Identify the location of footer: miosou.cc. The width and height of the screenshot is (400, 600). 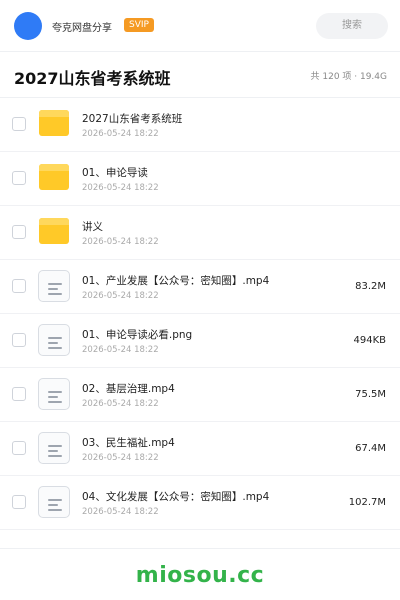
(200, 574).